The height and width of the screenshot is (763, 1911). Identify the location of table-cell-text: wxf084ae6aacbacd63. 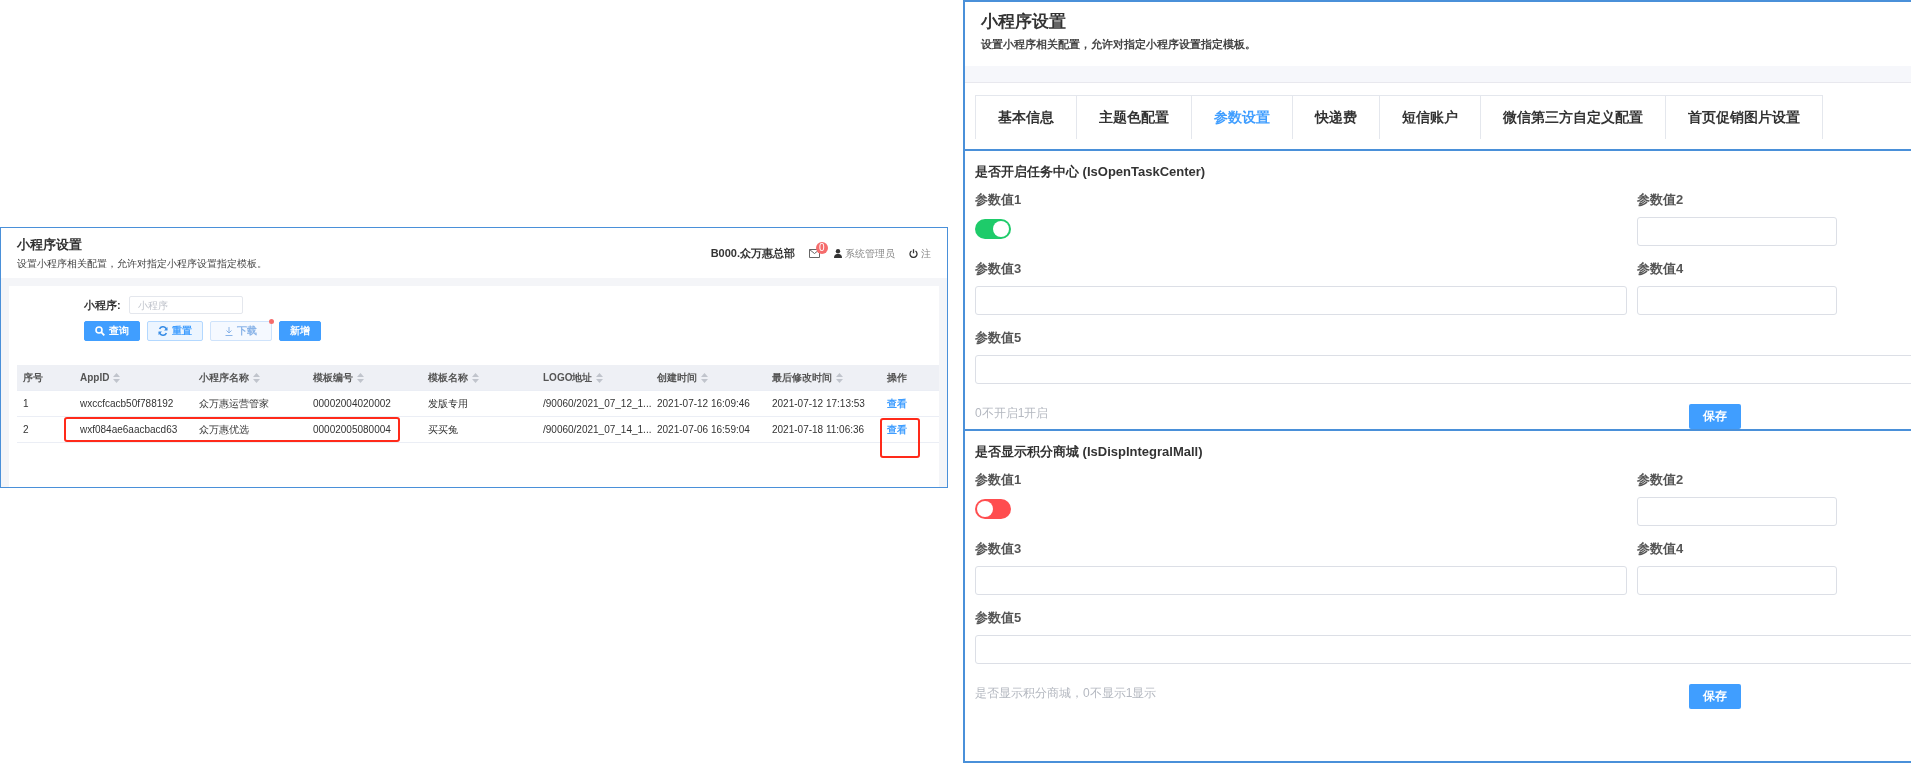
(129, 430).